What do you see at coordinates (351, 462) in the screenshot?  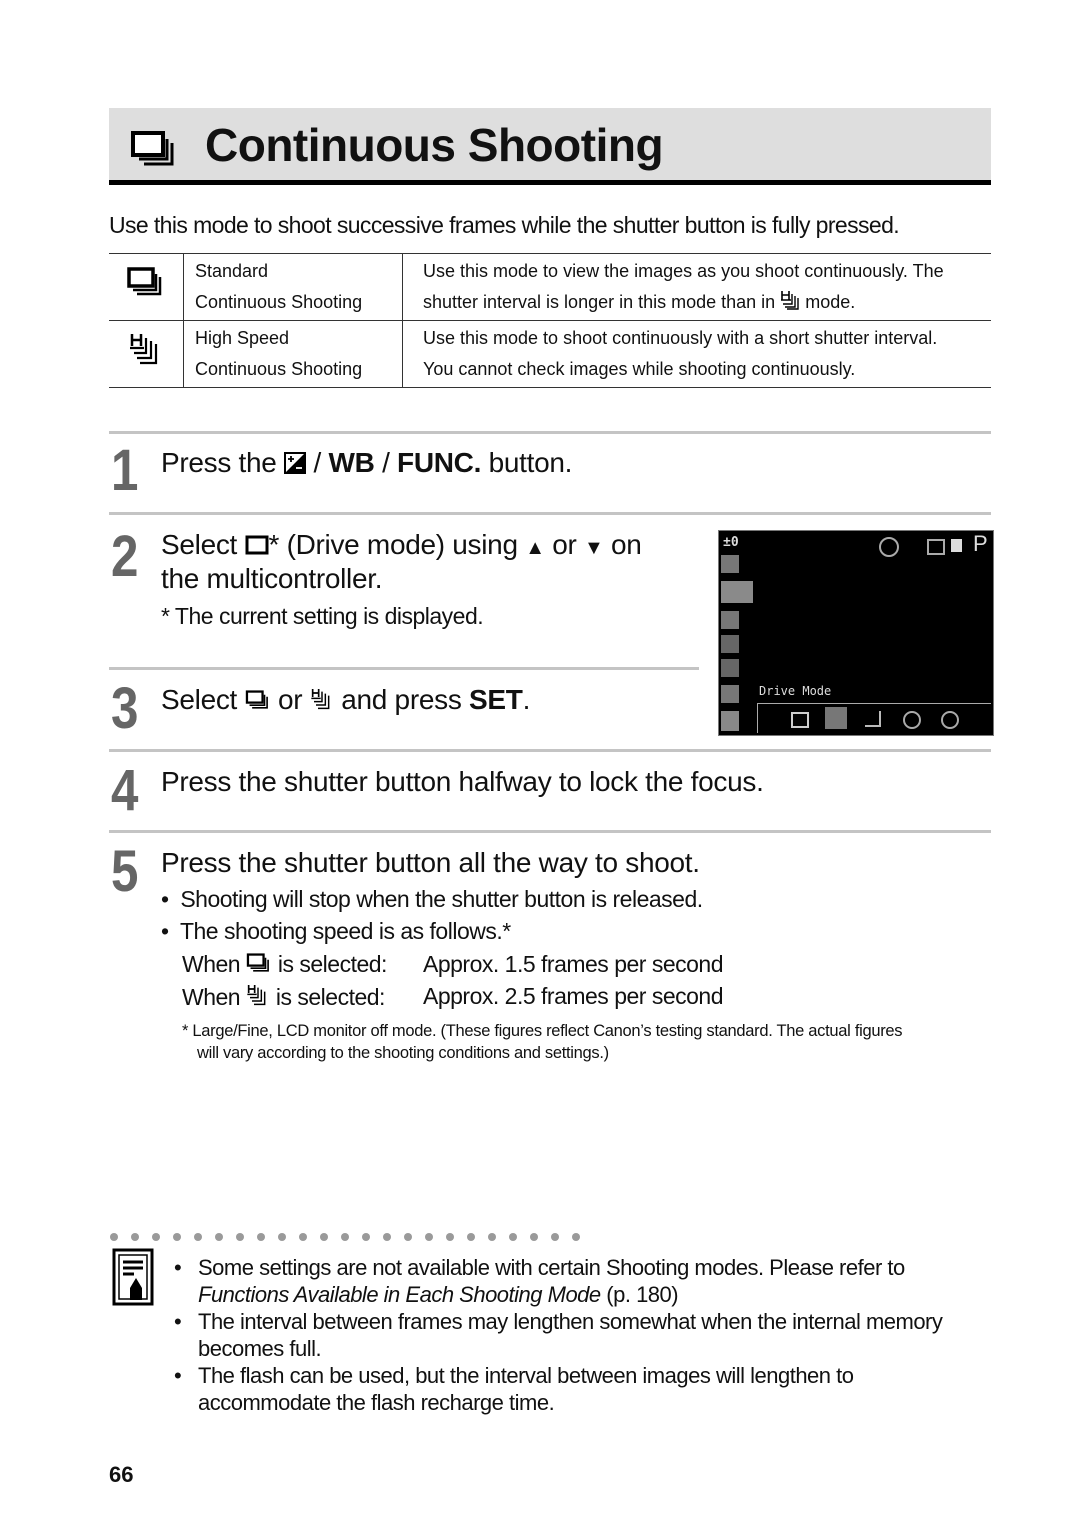 I see `wb-button-label: WB` at bounding box center [351, 462].